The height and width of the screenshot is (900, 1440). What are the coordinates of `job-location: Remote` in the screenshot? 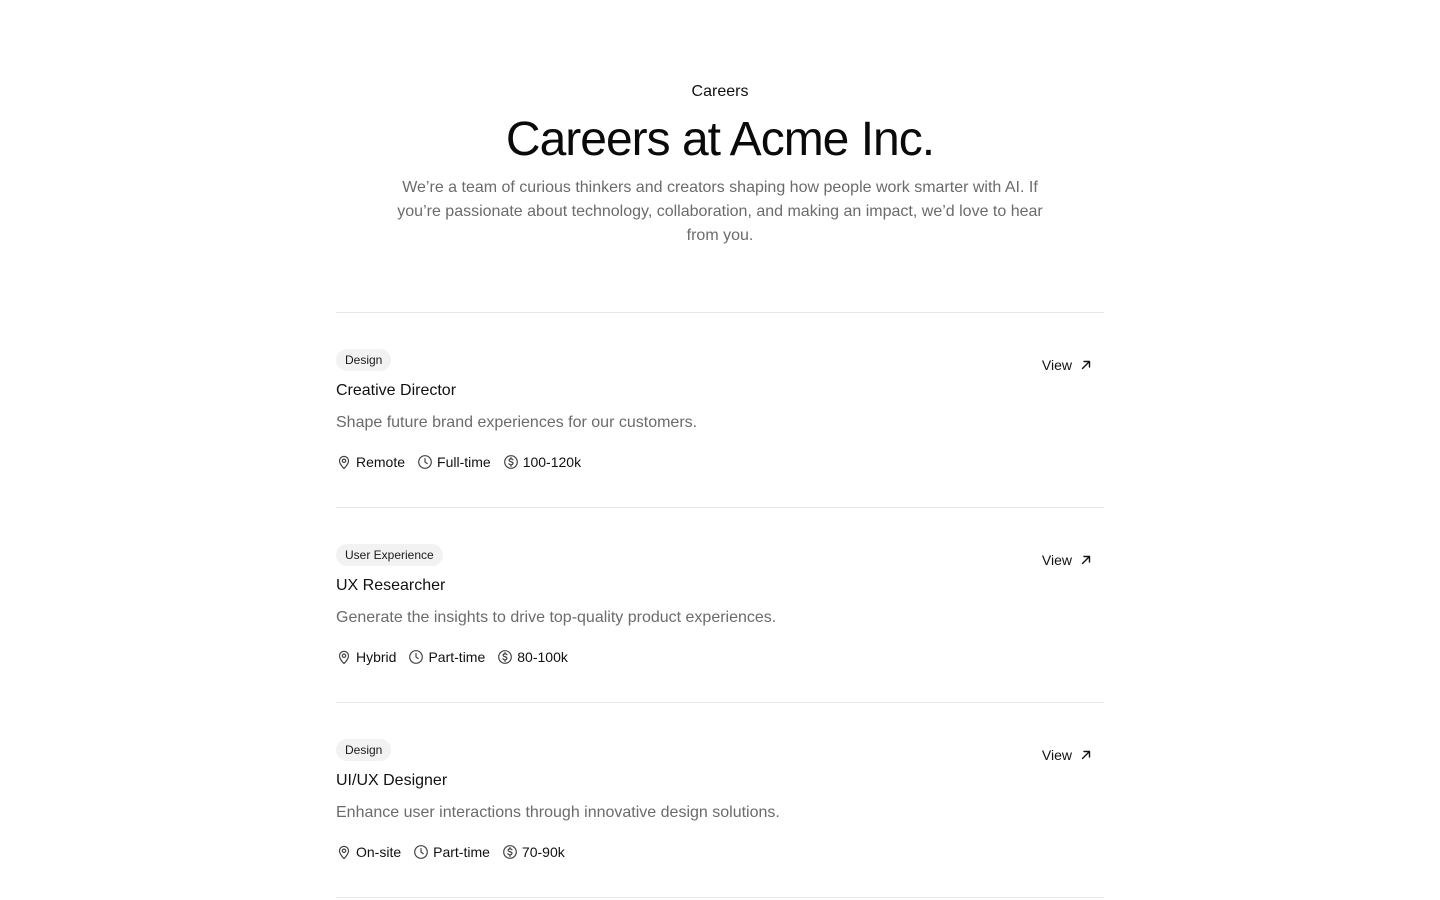 It's located at (370, 462).